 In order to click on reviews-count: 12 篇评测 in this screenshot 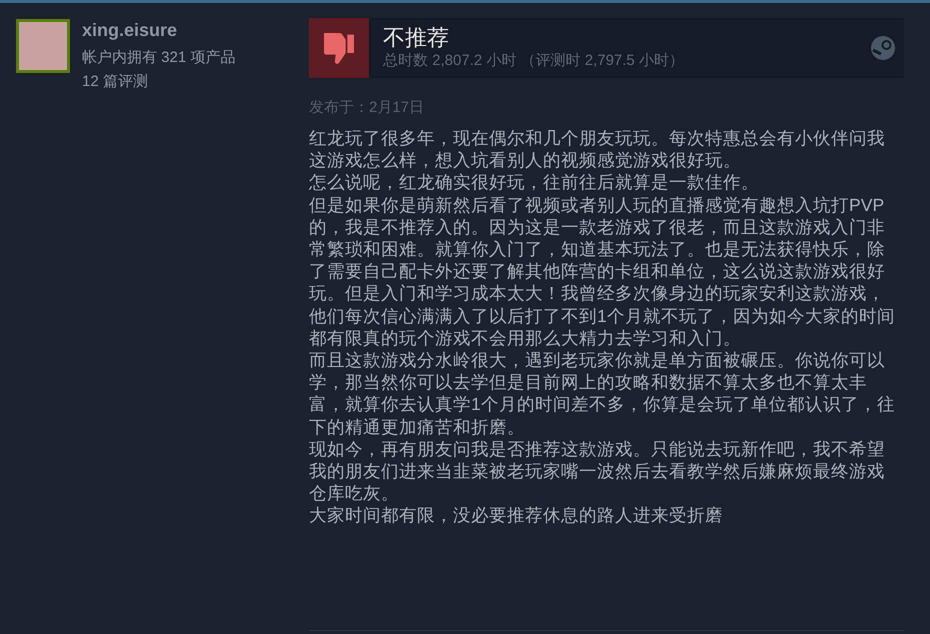, I will do `click(115, 82)`.